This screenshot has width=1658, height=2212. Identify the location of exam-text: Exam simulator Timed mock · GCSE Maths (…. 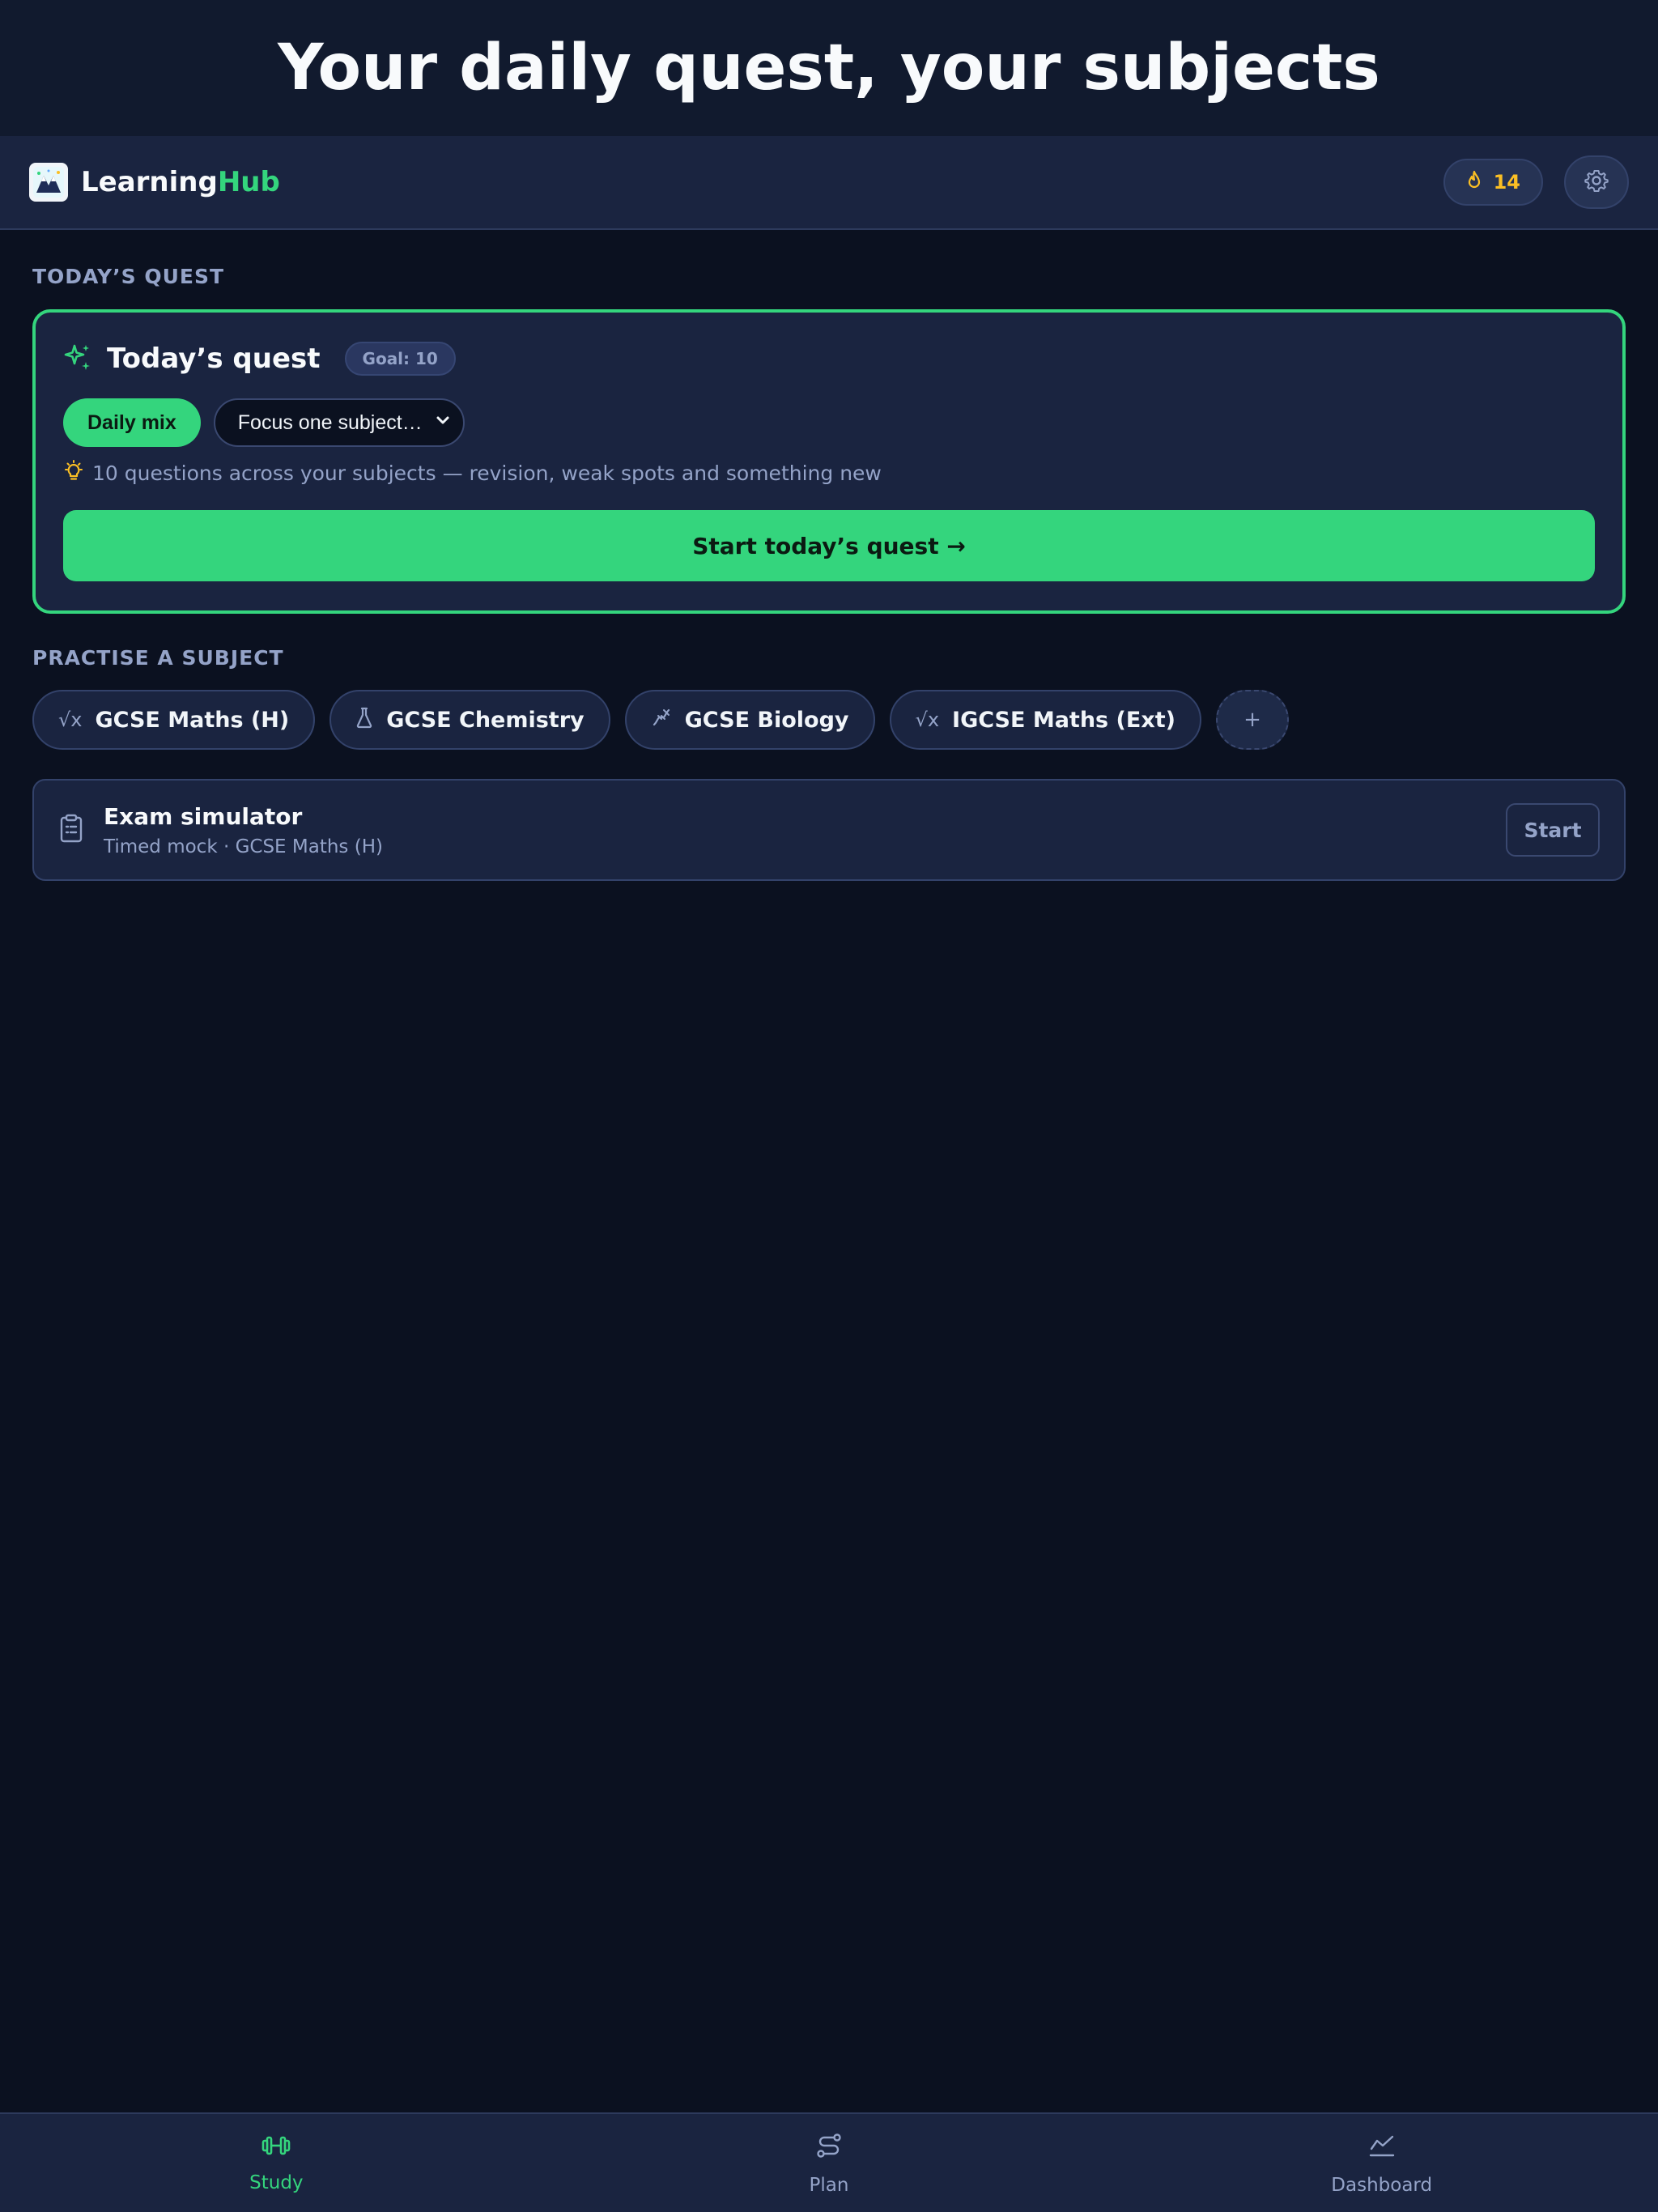
(243, 830).